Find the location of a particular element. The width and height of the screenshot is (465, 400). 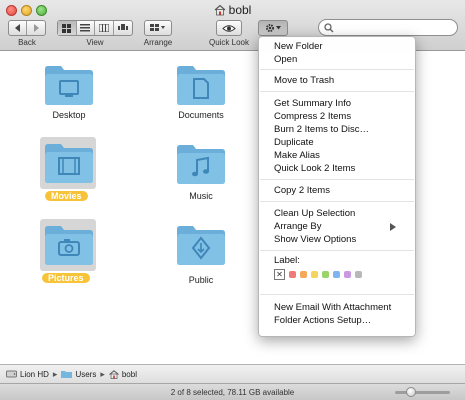

folder-name: Documents is located at coordinates (201, 115).